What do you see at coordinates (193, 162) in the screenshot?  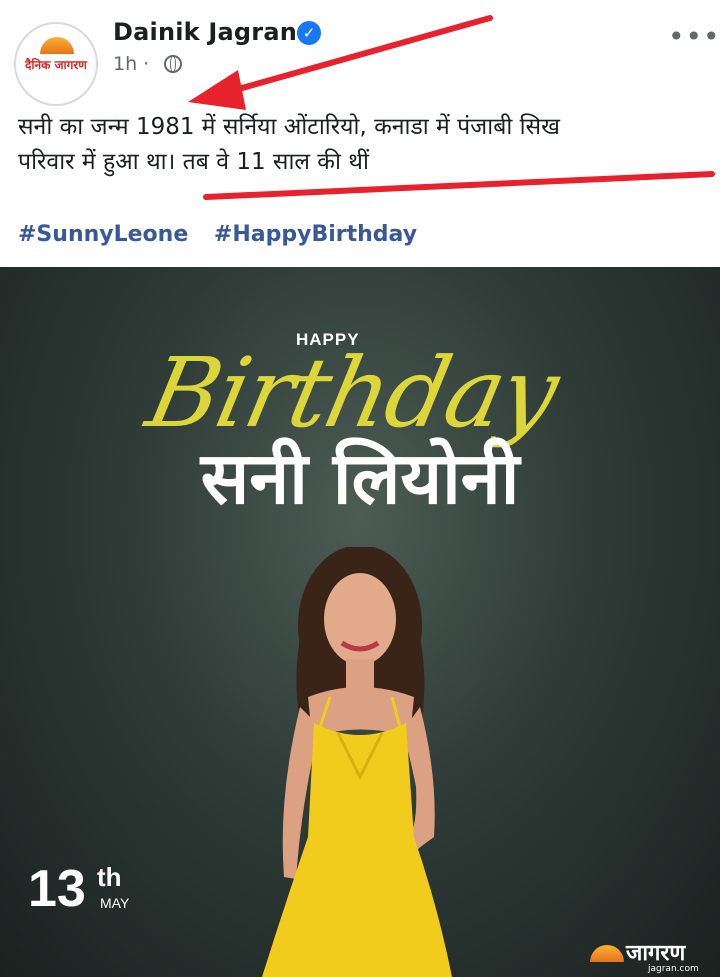 I see `post-text-line-2: परिवार में हुआ था। तब वे 11 साल की थीं` at bounding box center [193, 162].